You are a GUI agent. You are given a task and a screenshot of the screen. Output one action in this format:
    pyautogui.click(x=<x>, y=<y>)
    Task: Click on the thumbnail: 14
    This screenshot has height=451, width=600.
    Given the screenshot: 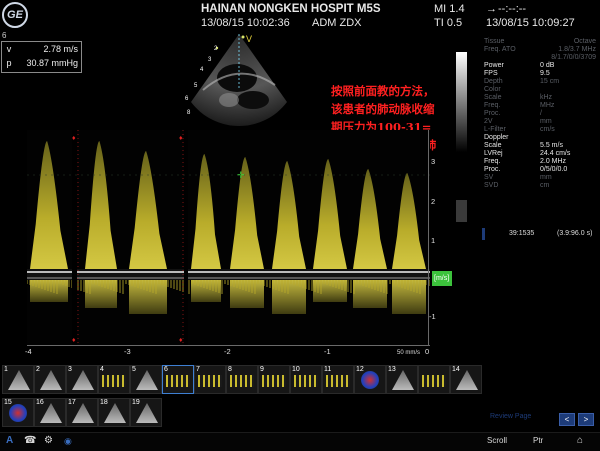 What is the action you would take?
    pyautogui.click(x=466, y=379)
    